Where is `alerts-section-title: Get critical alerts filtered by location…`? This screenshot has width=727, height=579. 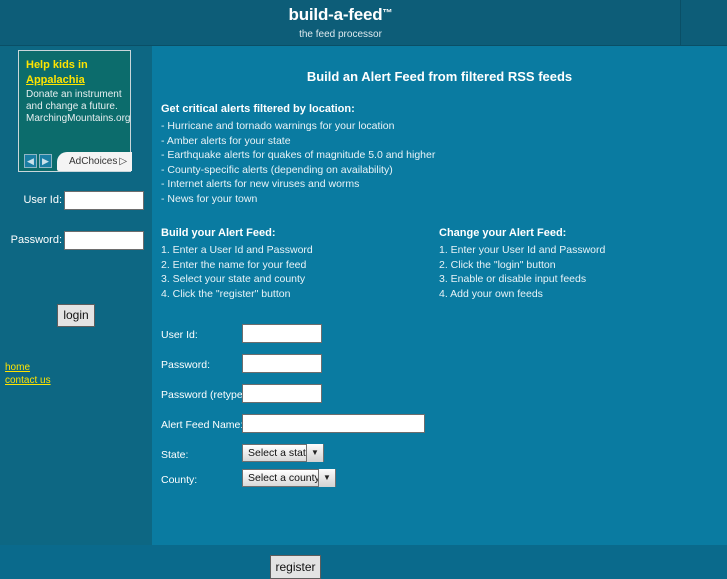
alerts-section-title: Get critical alerts filtered by location… is located at coordinates (258, 109).